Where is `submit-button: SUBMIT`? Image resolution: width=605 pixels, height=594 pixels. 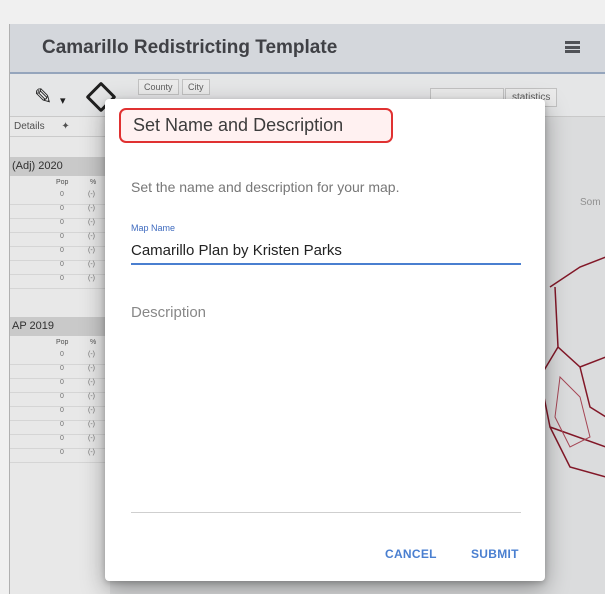 submit-button: SUBMIT is located at coordinates (495, 554).